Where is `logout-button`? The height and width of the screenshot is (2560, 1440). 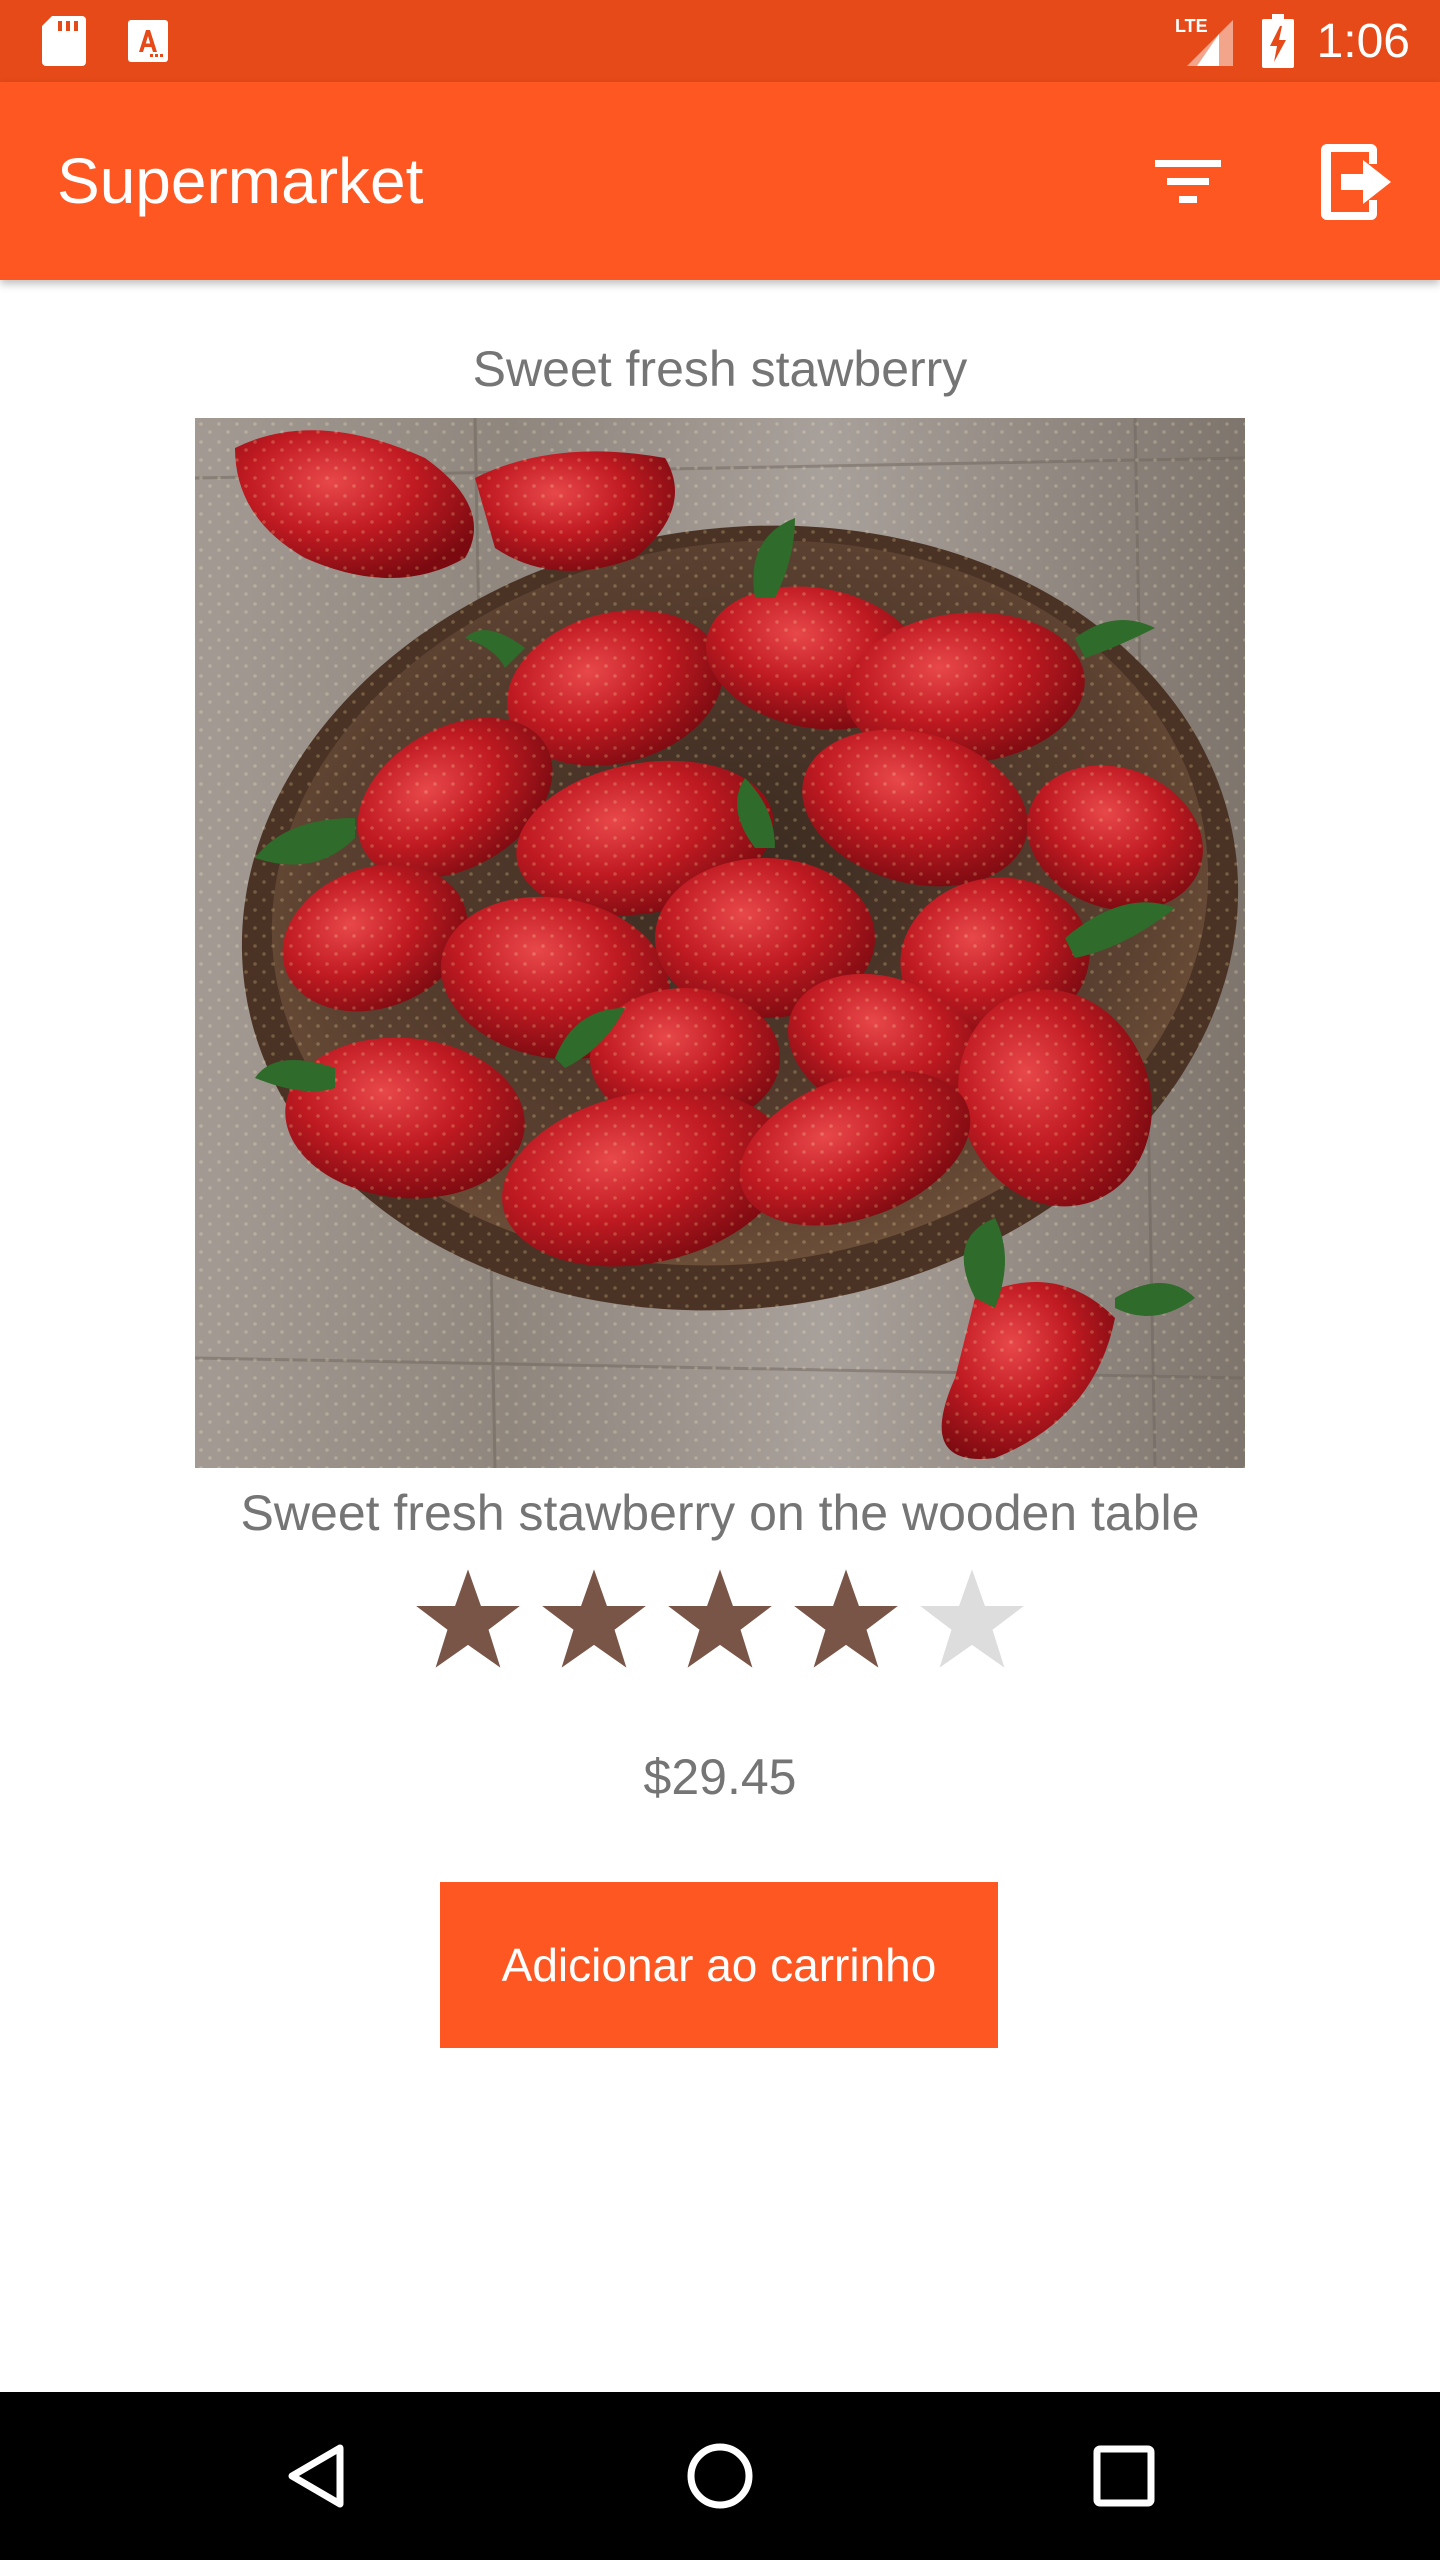
logout-button is located at coordinates (1356, 182).